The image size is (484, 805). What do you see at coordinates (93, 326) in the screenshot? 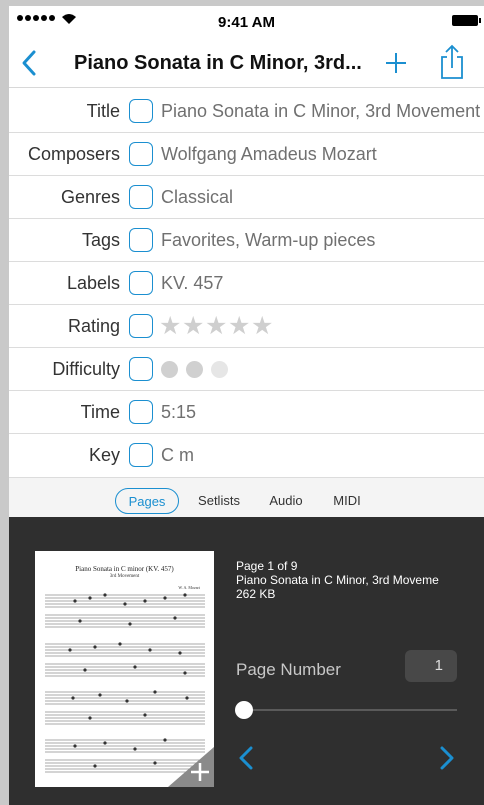
I see `row-label: Rating` at bounding box center [93, 326].